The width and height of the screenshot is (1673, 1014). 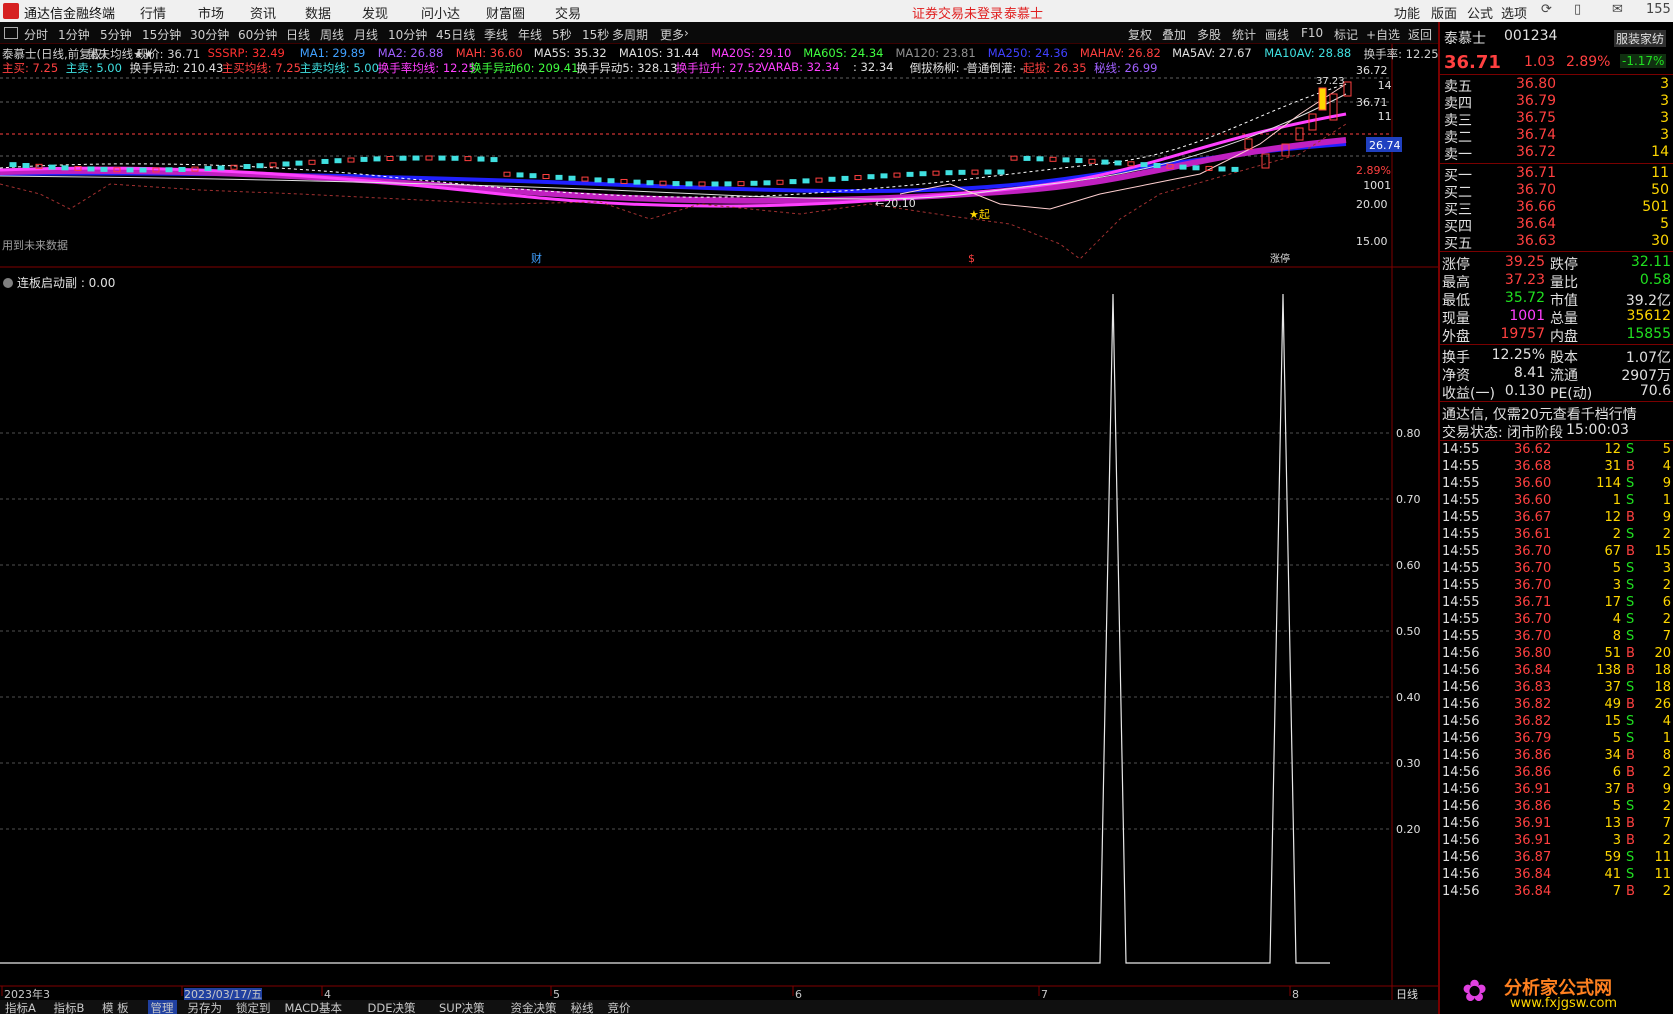 What do you see at coordinates (392, 1007) in the screenshot?
I see `bottom-tab: DDE决策` at bounding box center [392, 1007].